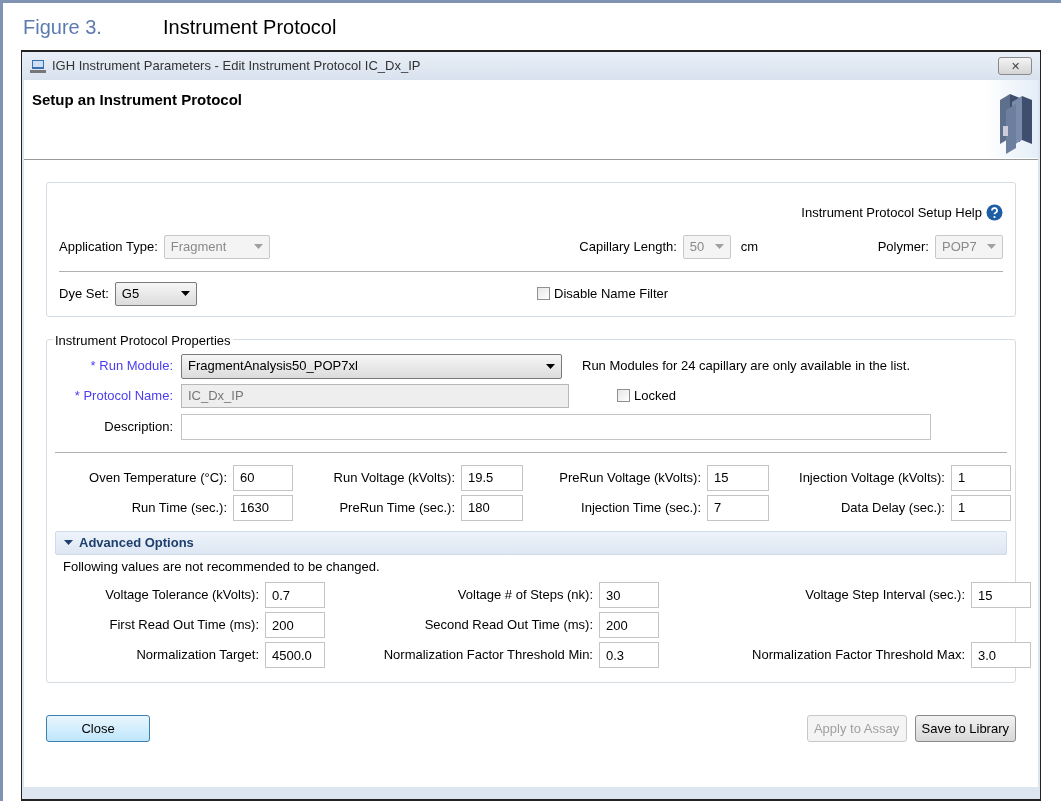 This screenshot has width=1061, height=801. What do you see at coordinates (524, 595) in the screenshot?
I see `field-label: Voltage # of Steps (nk):` at bounding box center [524, 595].